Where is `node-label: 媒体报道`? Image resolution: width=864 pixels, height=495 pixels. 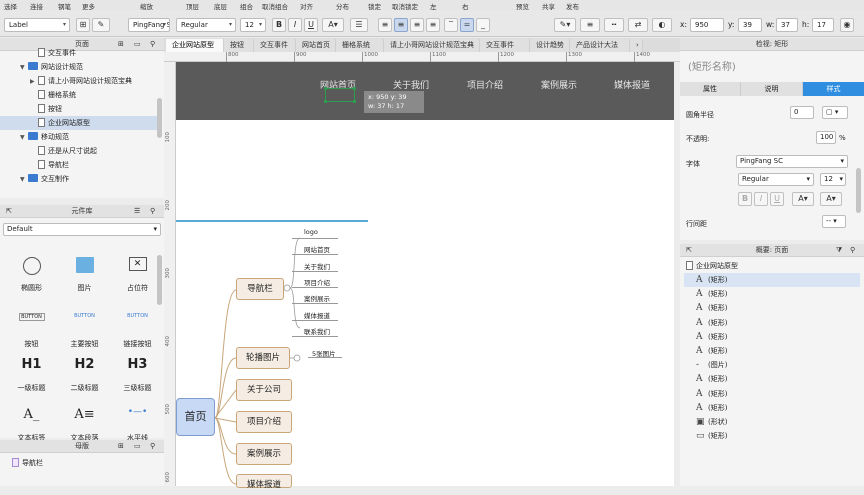
node-label: 媒体报道 is located at coordinates (263, 485).